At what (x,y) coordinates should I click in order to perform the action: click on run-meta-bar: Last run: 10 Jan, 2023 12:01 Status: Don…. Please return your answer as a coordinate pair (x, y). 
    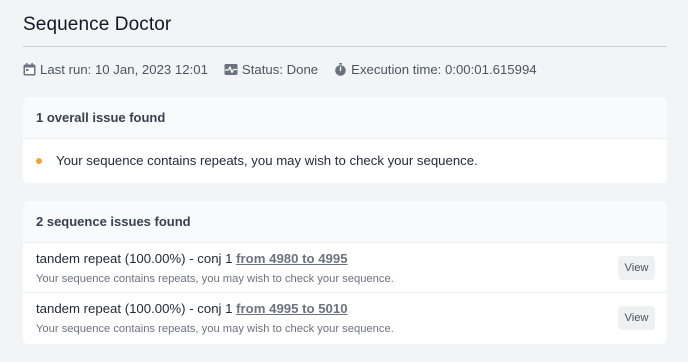
    Looking at the image, I should click on (288, 69).